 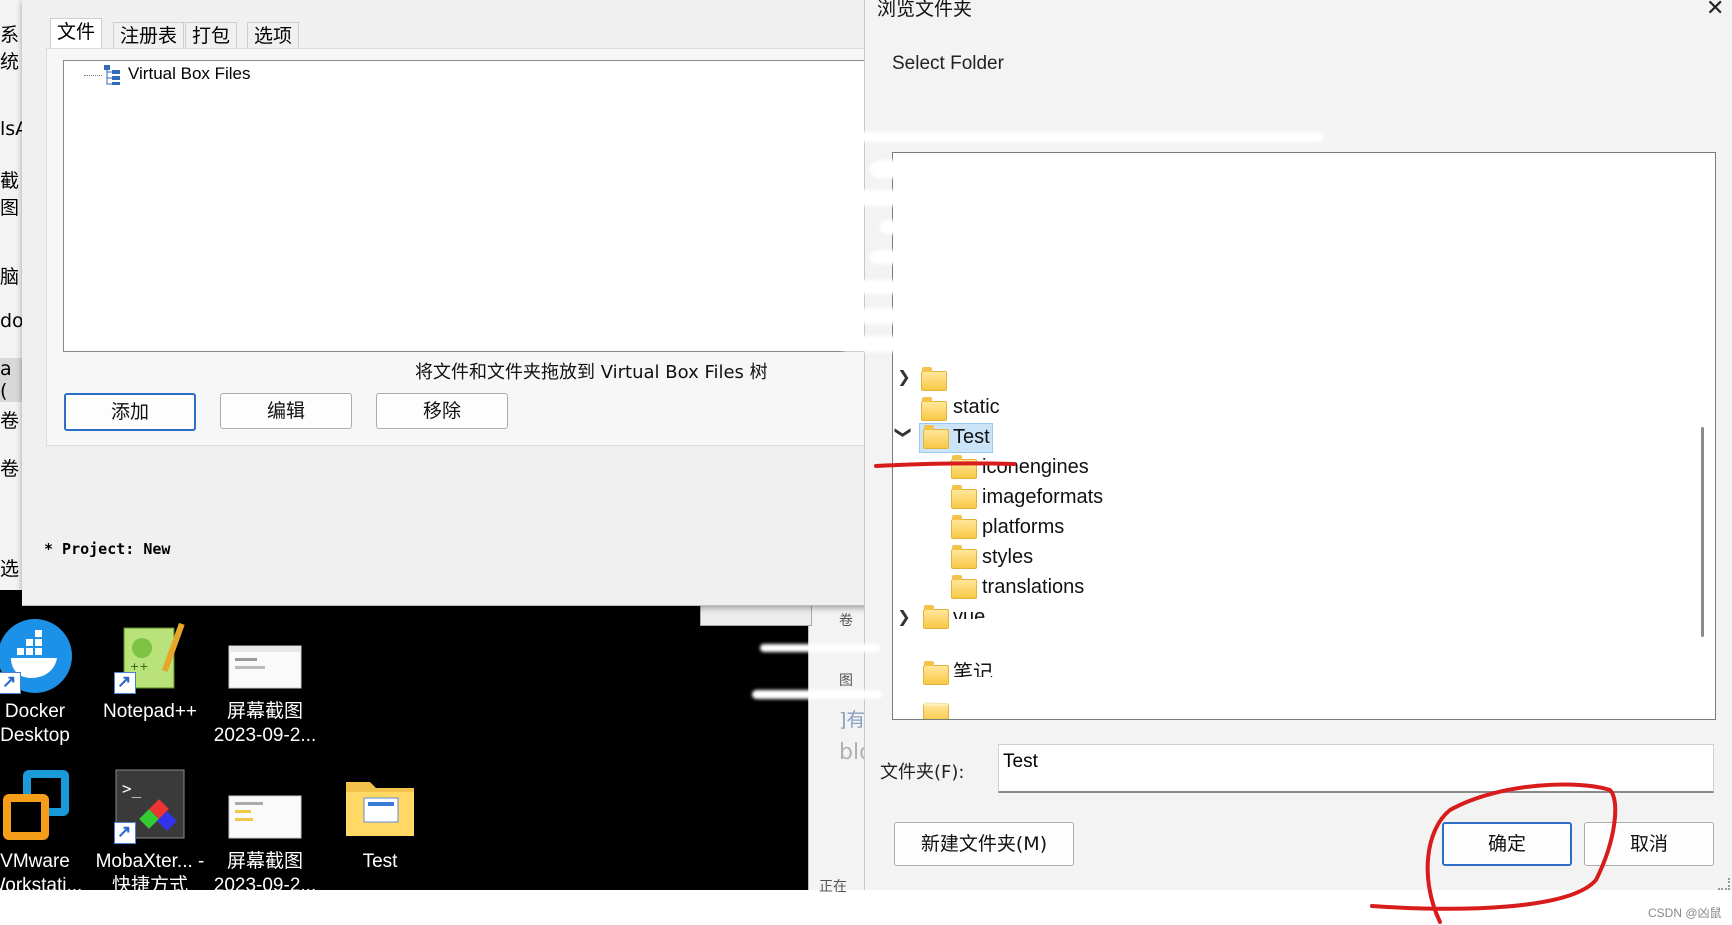 What do you see at coordinates (1494, 853) in the screenshot?
I see `red-circle-mark` at bounding box center [1494, 853].